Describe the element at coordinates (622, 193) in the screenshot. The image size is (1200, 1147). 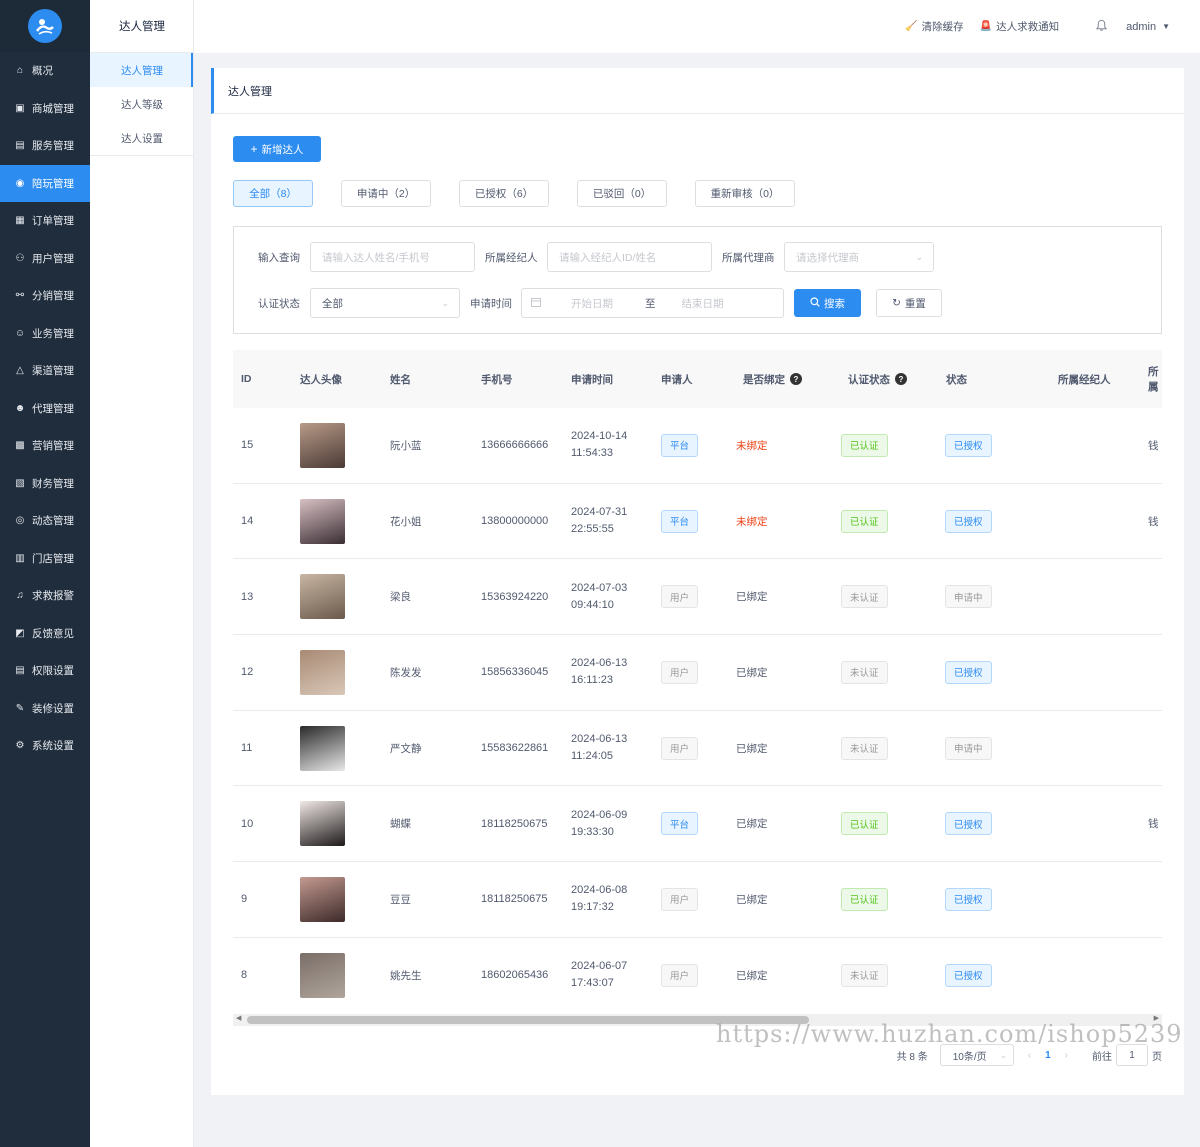
I see `tab-3: 已驳回（0）` at that location.